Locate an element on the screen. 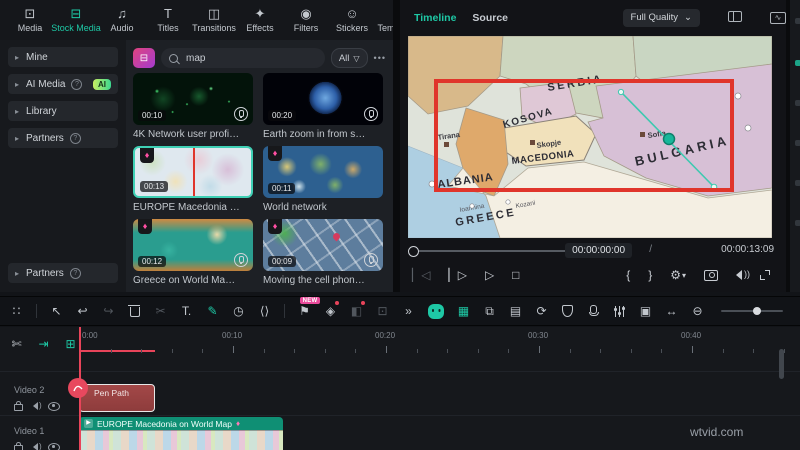  volume-button is located at coordinates (743, 274).